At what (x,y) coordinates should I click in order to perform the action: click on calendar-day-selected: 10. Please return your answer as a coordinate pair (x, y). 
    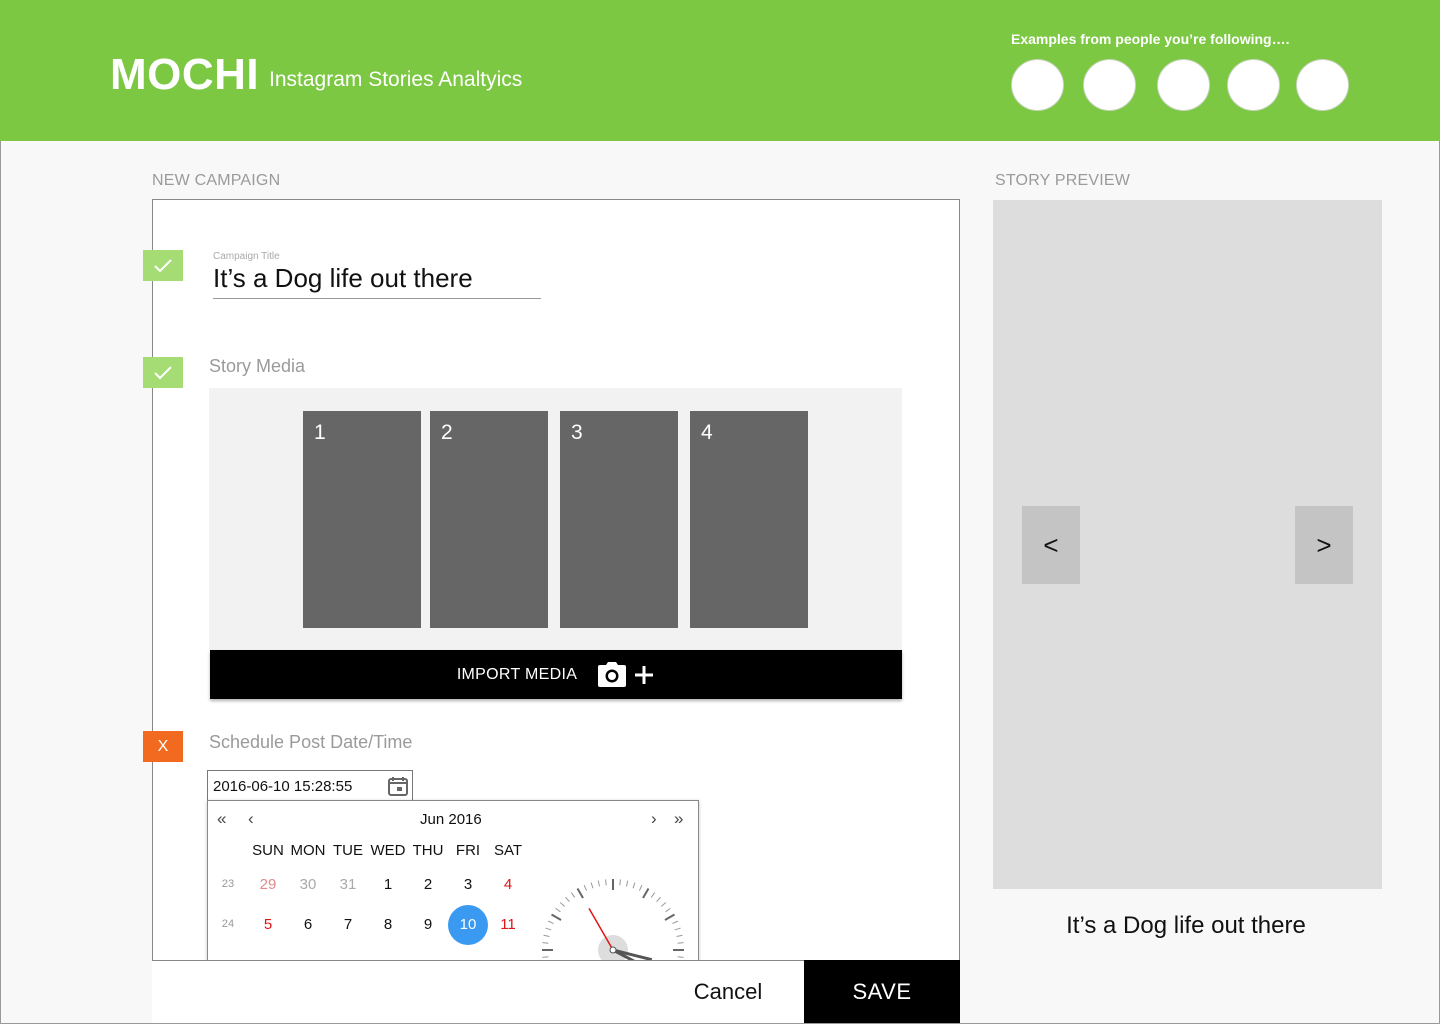
    Looking at the image, I should click on (468, 925).